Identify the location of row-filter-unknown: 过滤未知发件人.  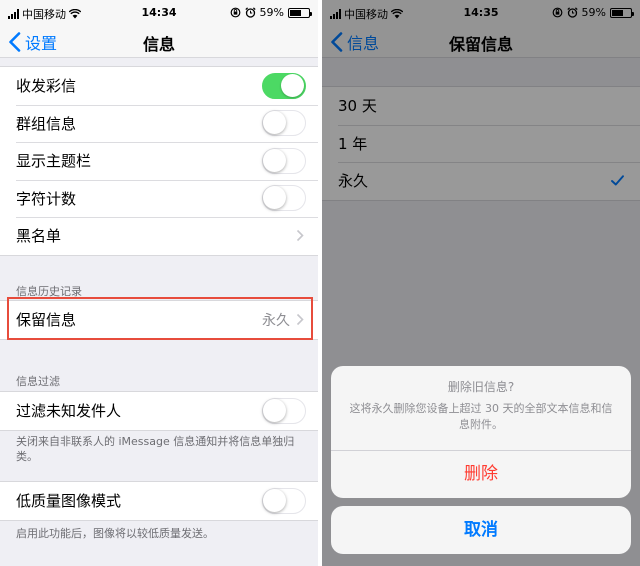
(159, 411).